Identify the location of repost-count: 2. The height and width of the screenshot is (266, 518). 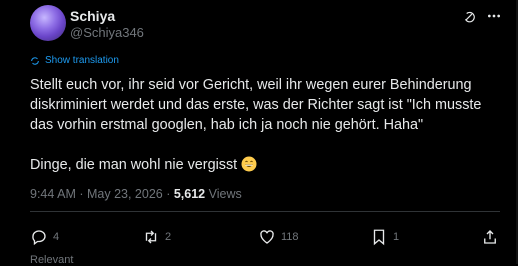
(168, 237).